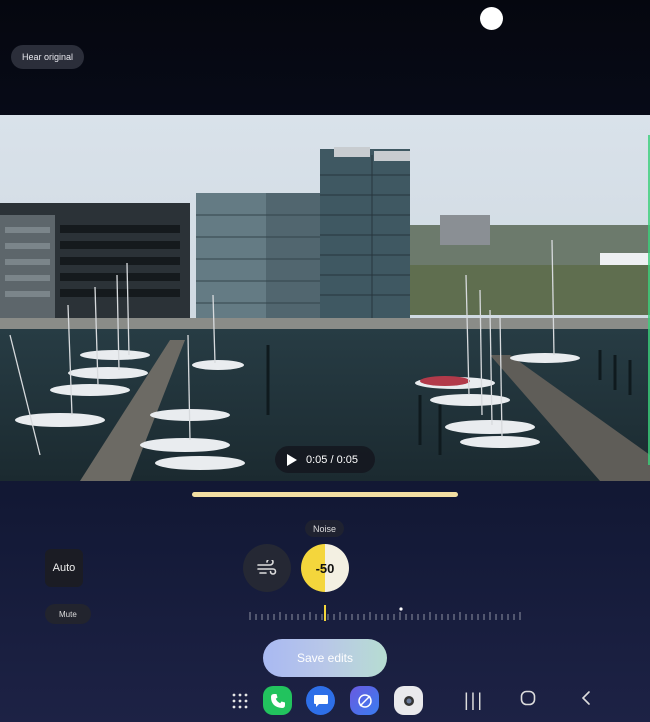 Image resolution: width=650 pixels, height=722 pixels. What do you see at coordinates (586, 700) in the screenshot?
I see `back-icon` at bounding box center [586, 700].